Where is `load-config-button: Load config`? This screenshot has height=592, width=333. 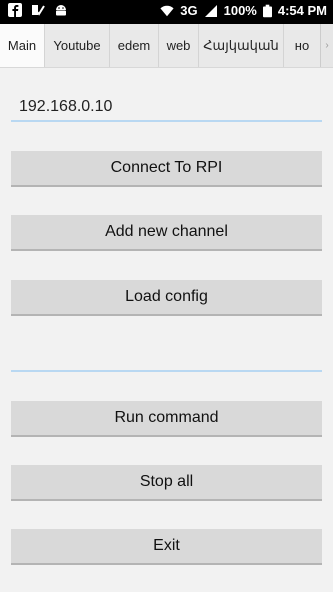 load-config-button: Load config is located at coordinates (166, 298).